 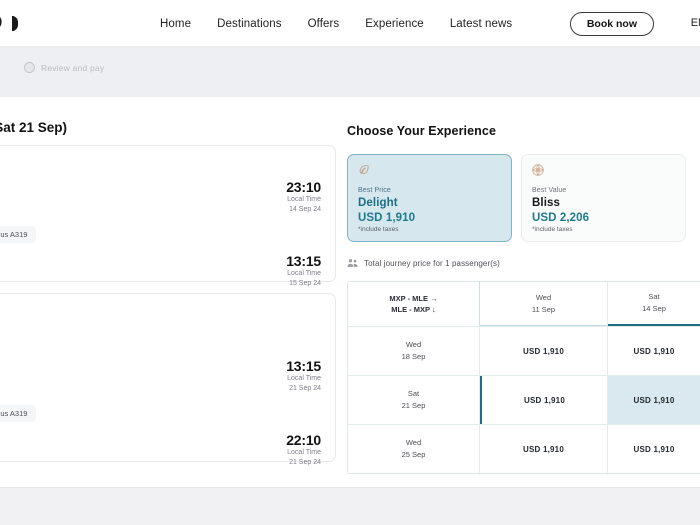 What do you see at coordinates (249, 24) in the screenshot?
I see `nav-item-destinations: Destinations` at bounding box center [249, 24].